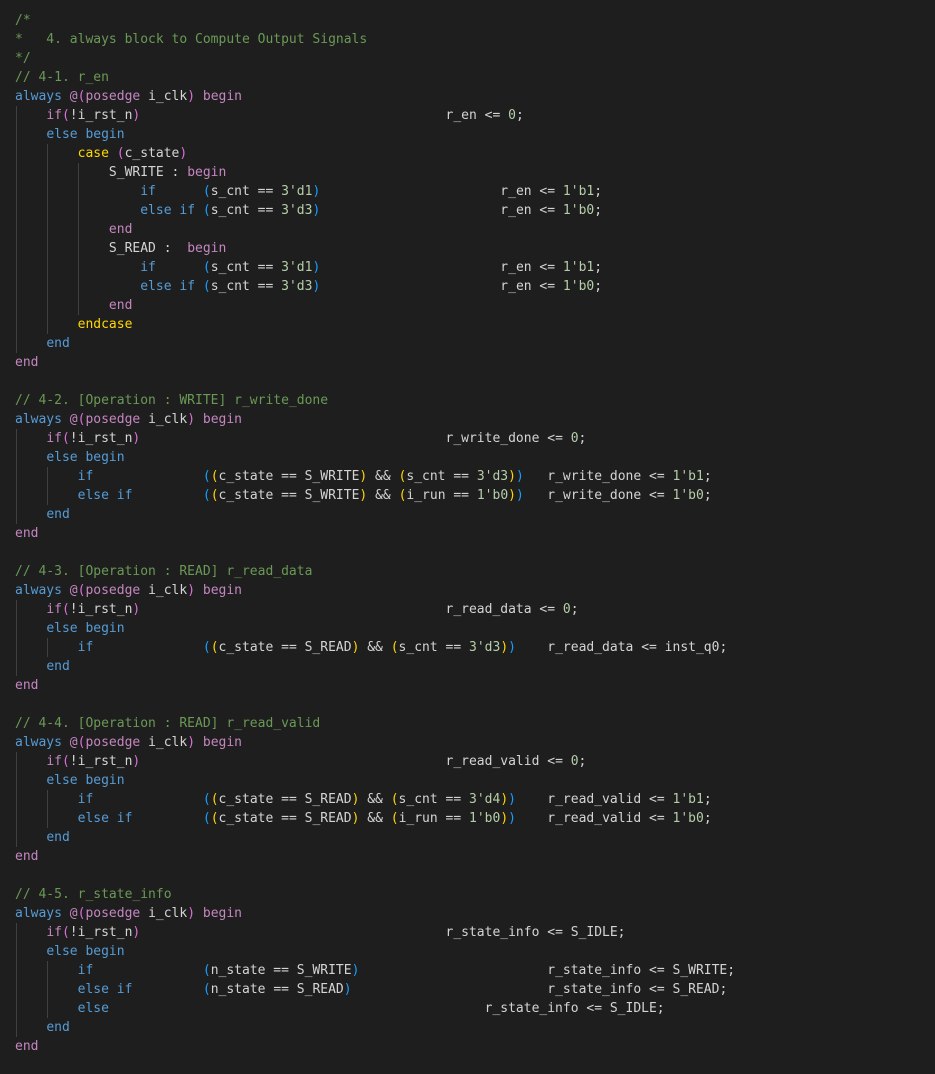  What do you see at coordinates (375, 1008) in the screenshot?
I see `code-line: else r_state_info <= S_IDLE;` at bounding box center [375, 1008].